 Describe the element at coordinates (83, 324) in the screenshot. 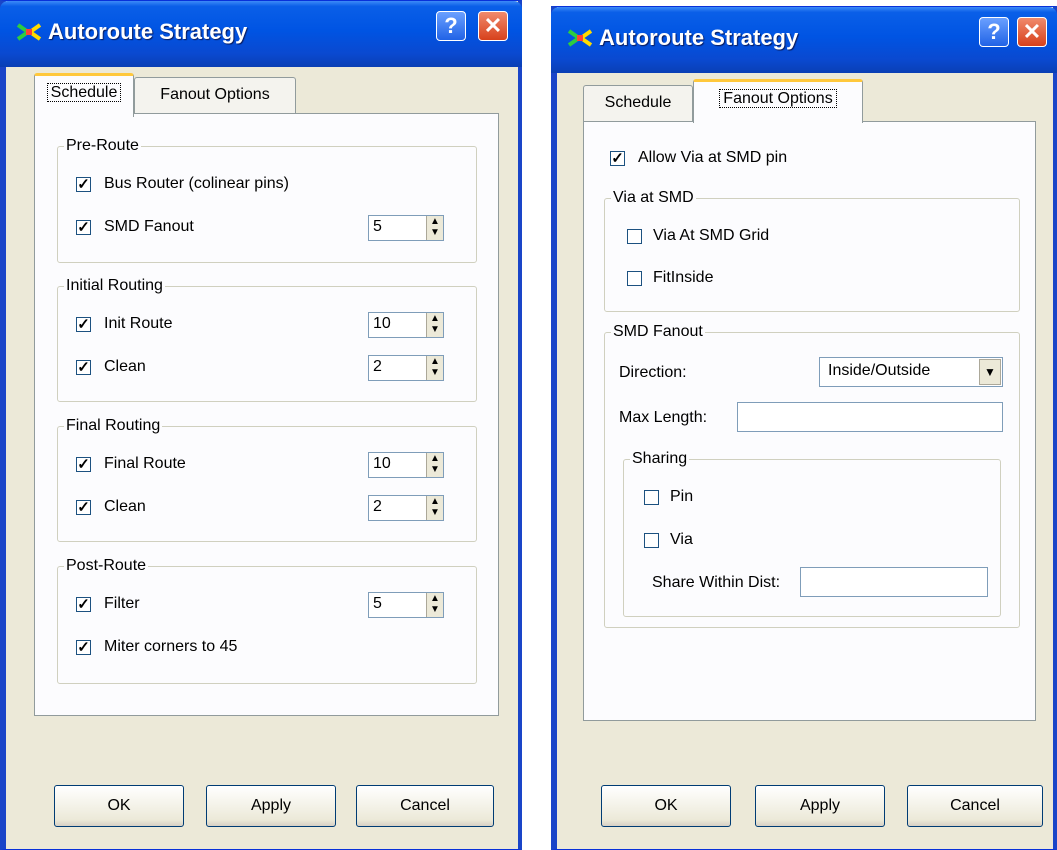

I see `init-route-checkbox: ✓` at that location.